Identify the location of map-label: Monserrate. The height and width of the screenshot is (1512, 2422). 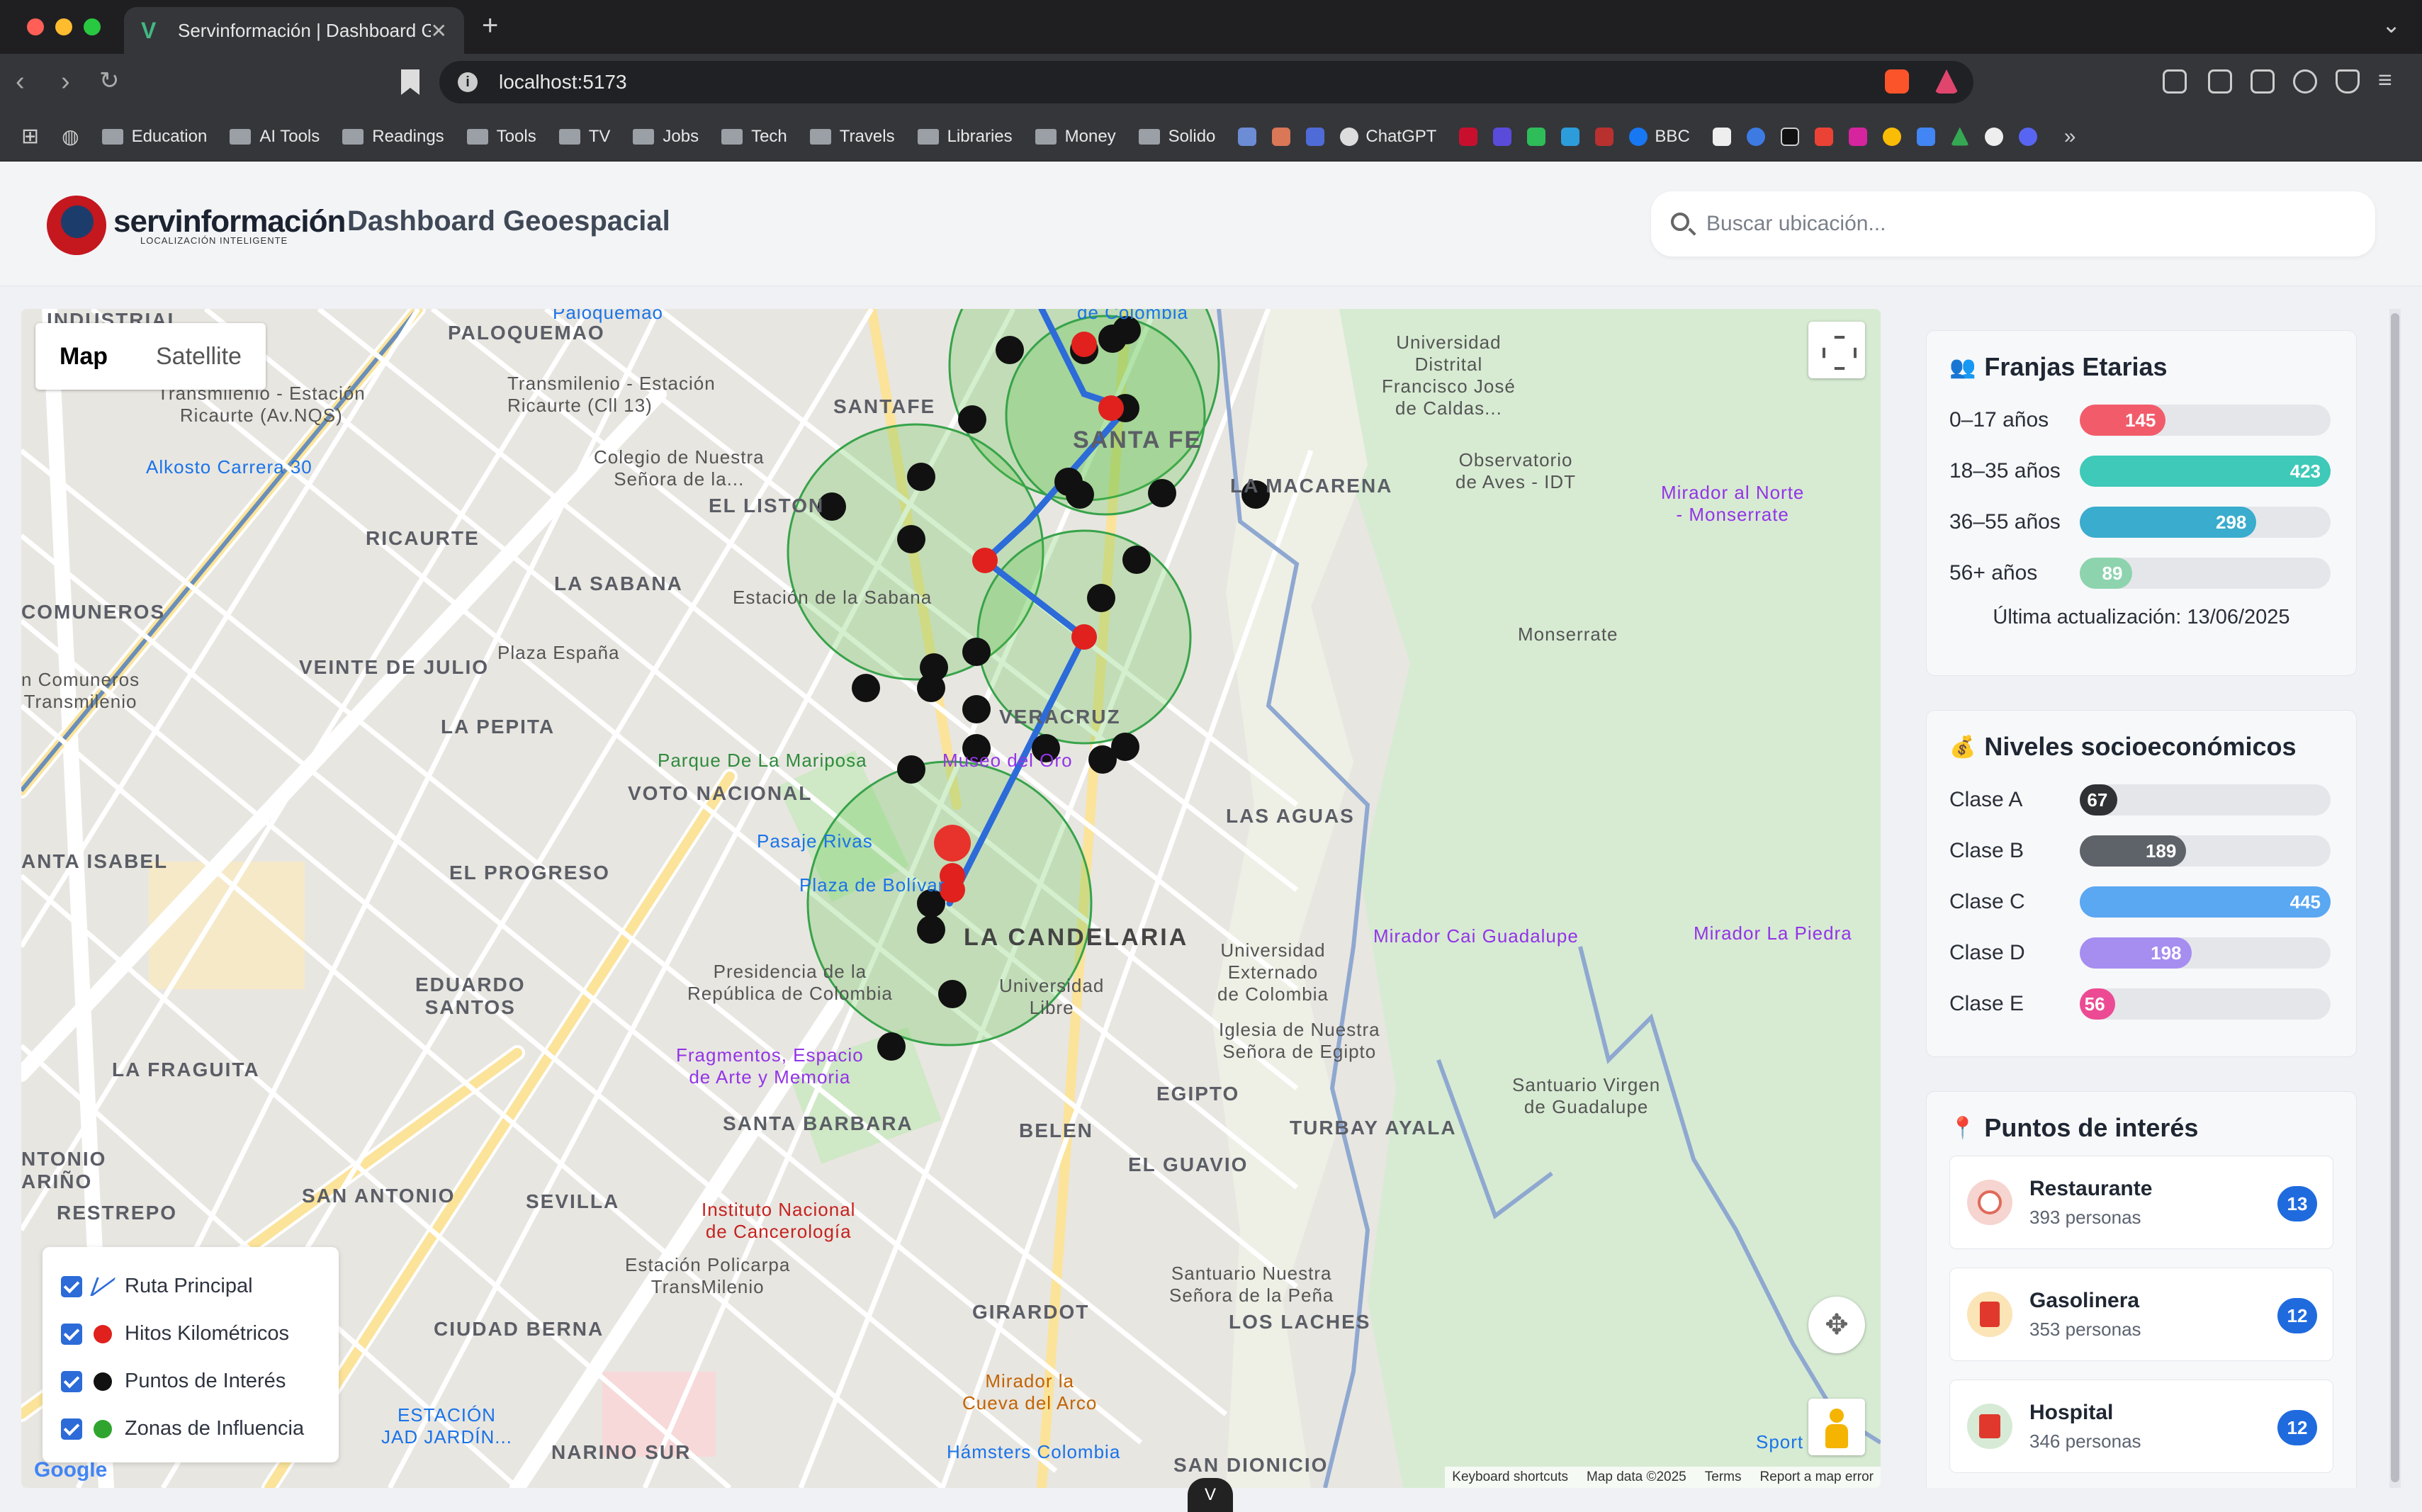
(1568, 634).